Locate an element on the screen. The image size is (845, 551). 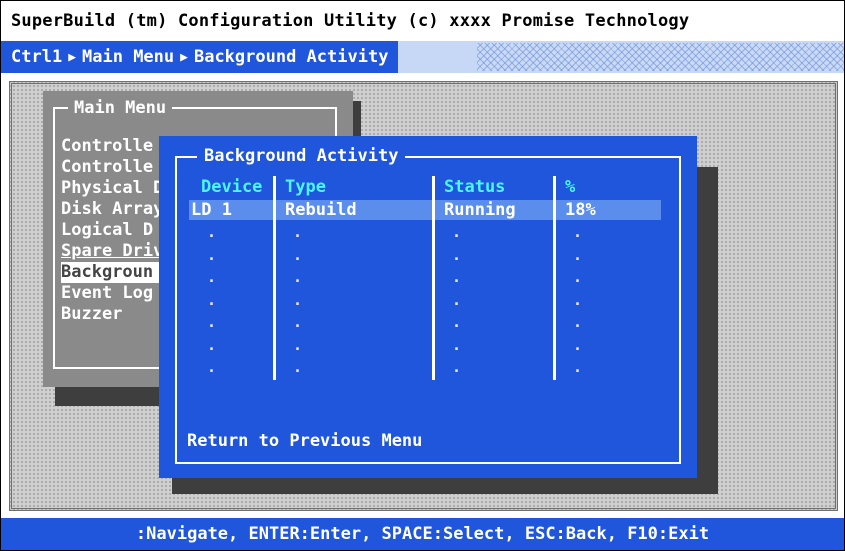
main-menu-item-background-activity: Backgroun is located at coordinates (116, 272).